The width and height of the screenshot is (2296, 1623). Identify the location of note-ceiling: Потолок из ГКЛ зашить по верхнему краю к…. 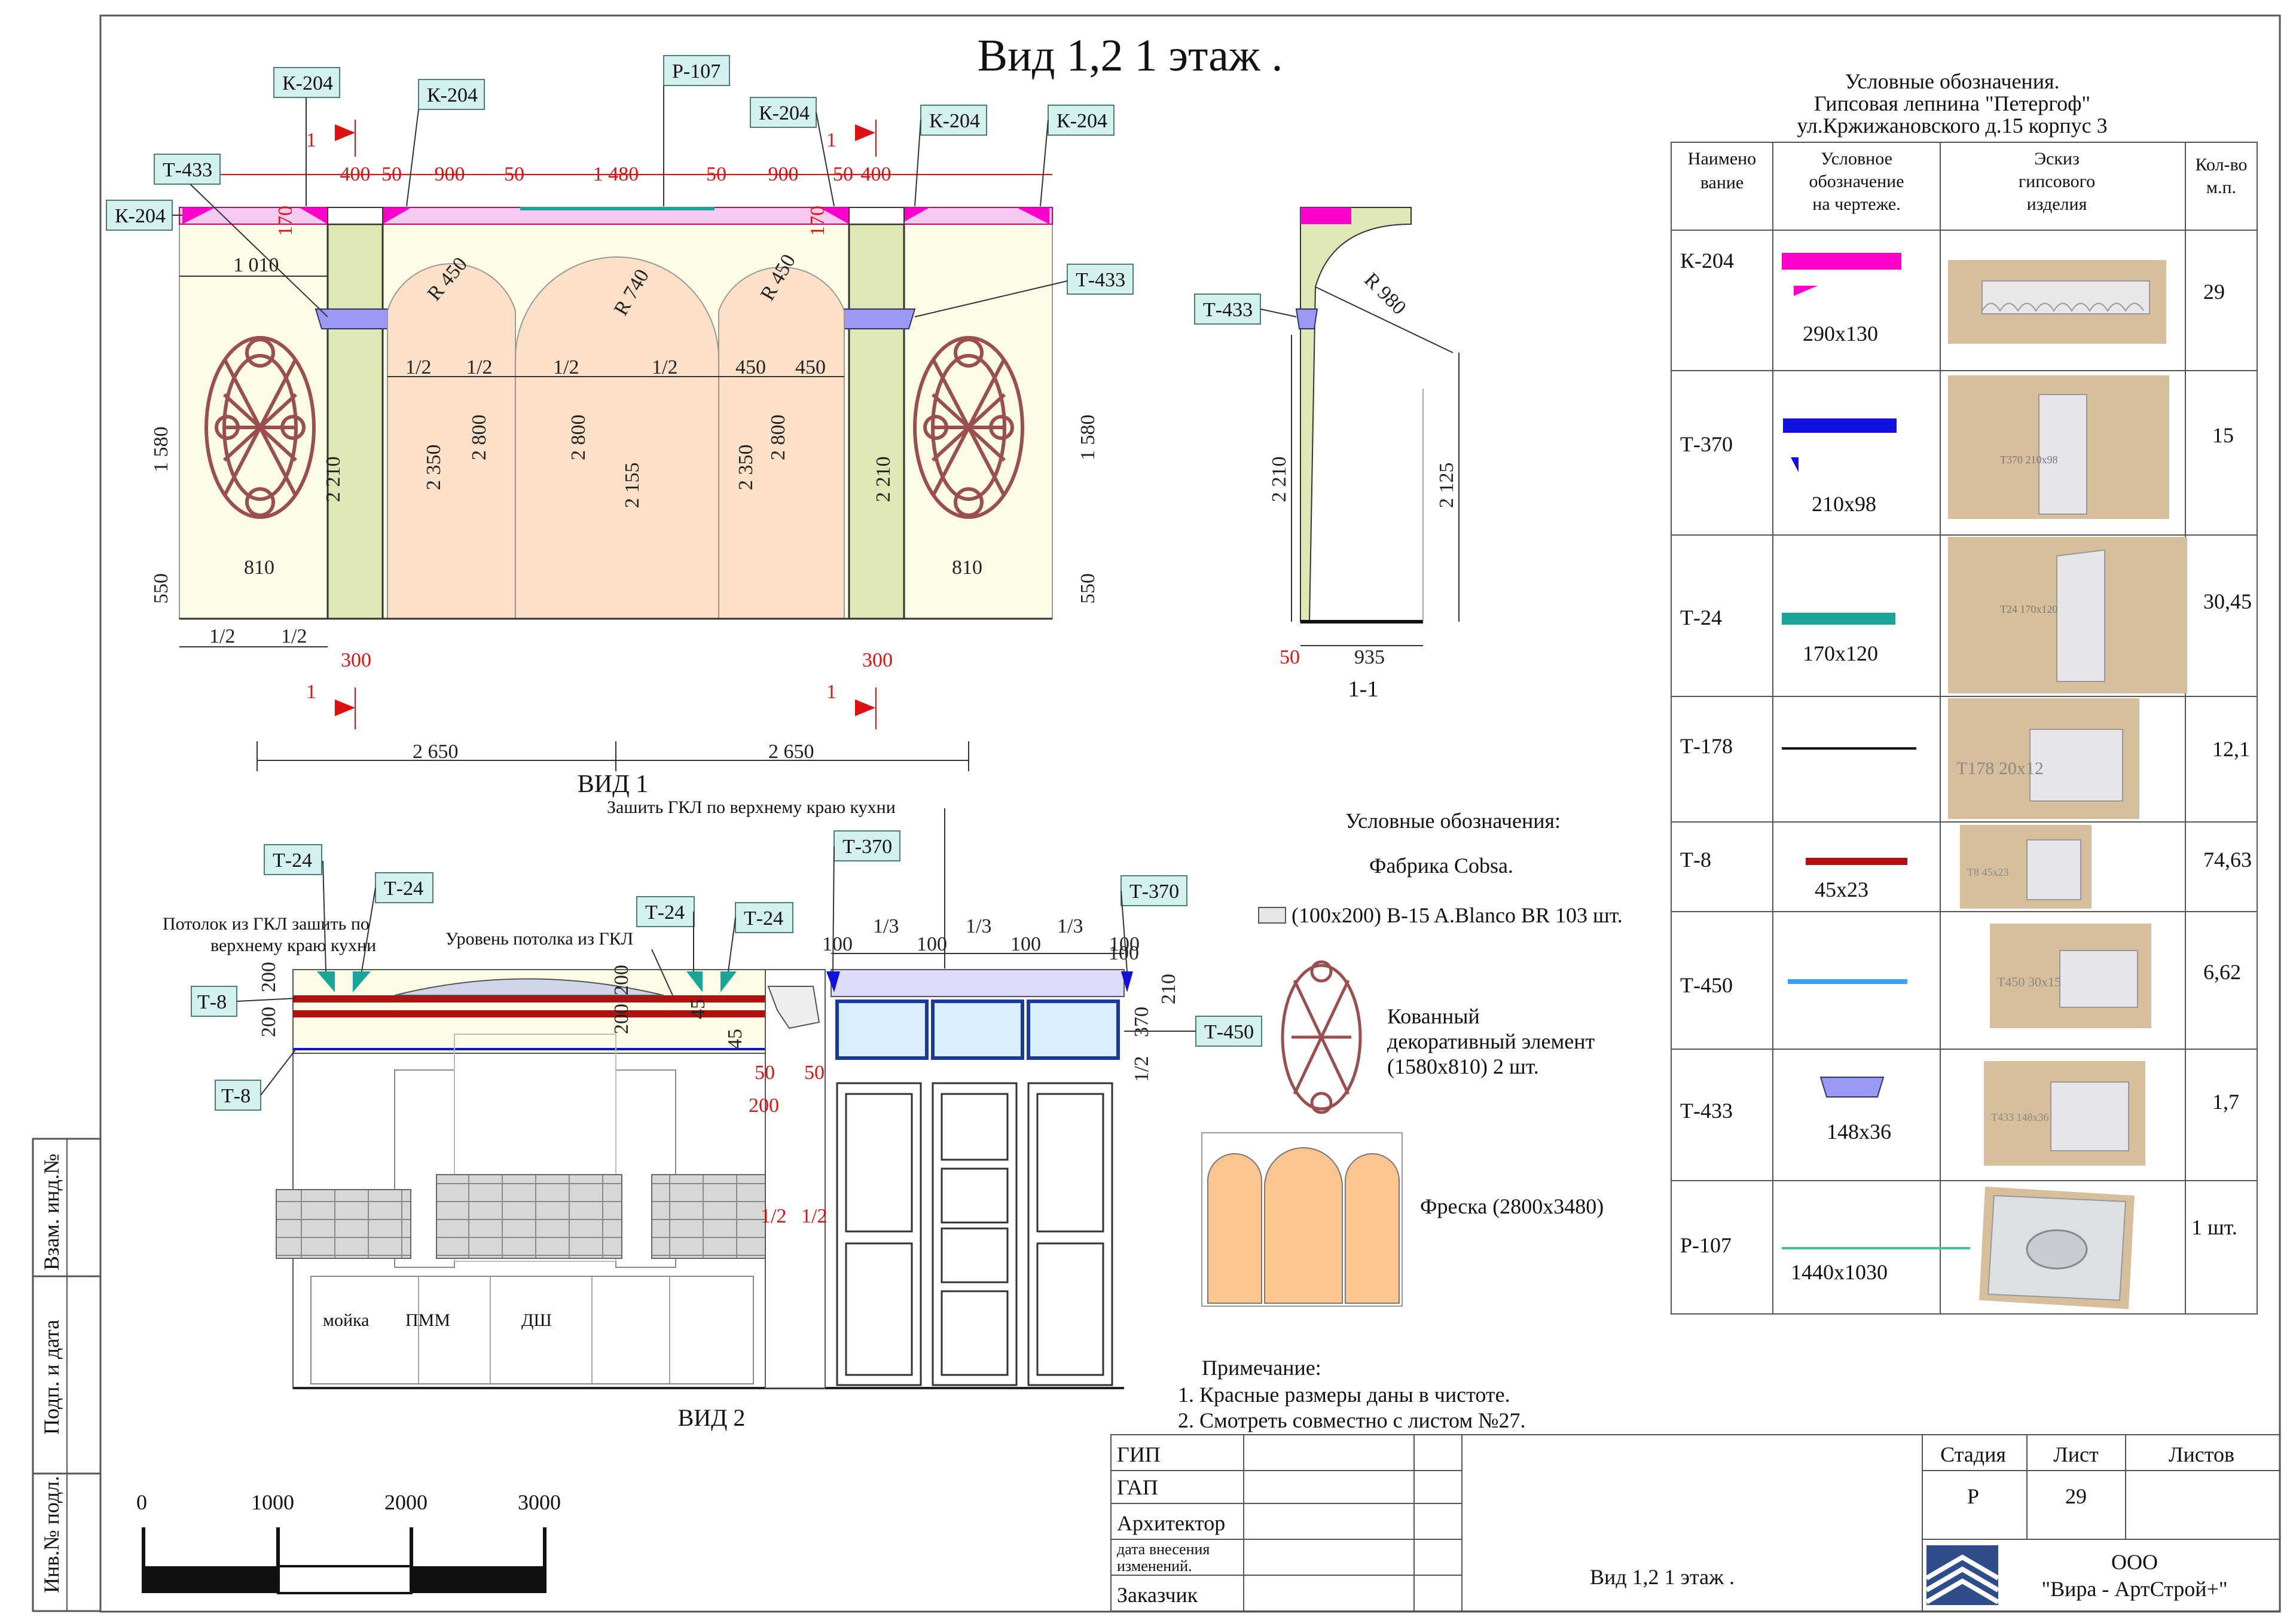
(269, 935).